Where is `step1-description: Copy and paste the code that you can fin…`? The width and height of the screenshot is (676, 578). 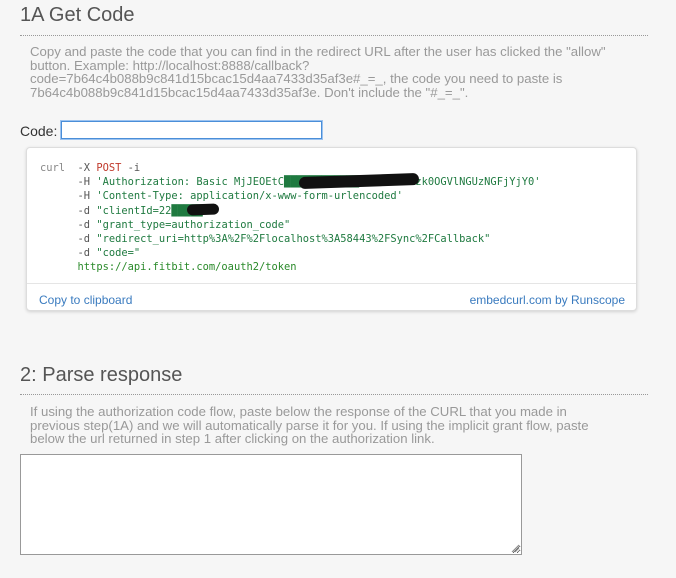 step1-description: Copy and paste the code that you can fin… is located at coordinates (318, 72).